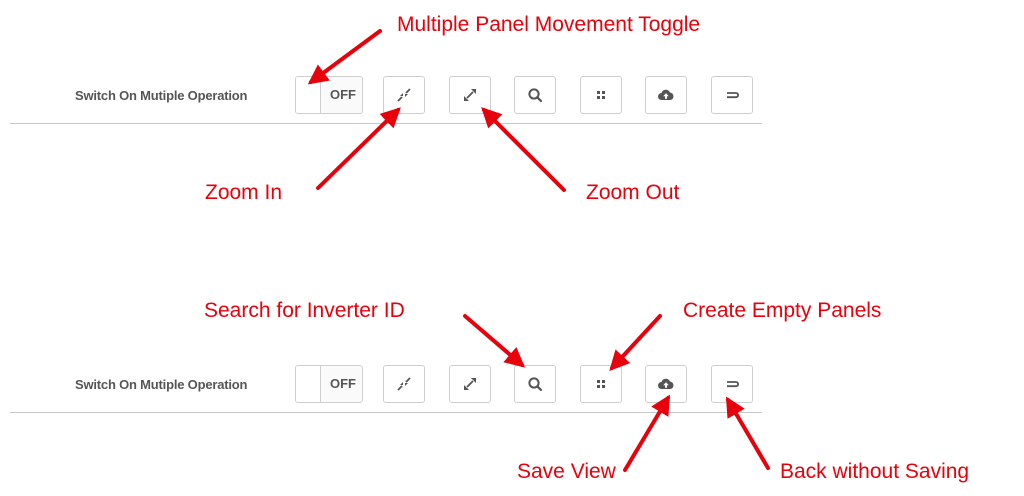 This screenshot has height=496, width=1024. Describe the element at coordinates (647, 433) in the screenshot. I see `arrow-save-view` at that location.